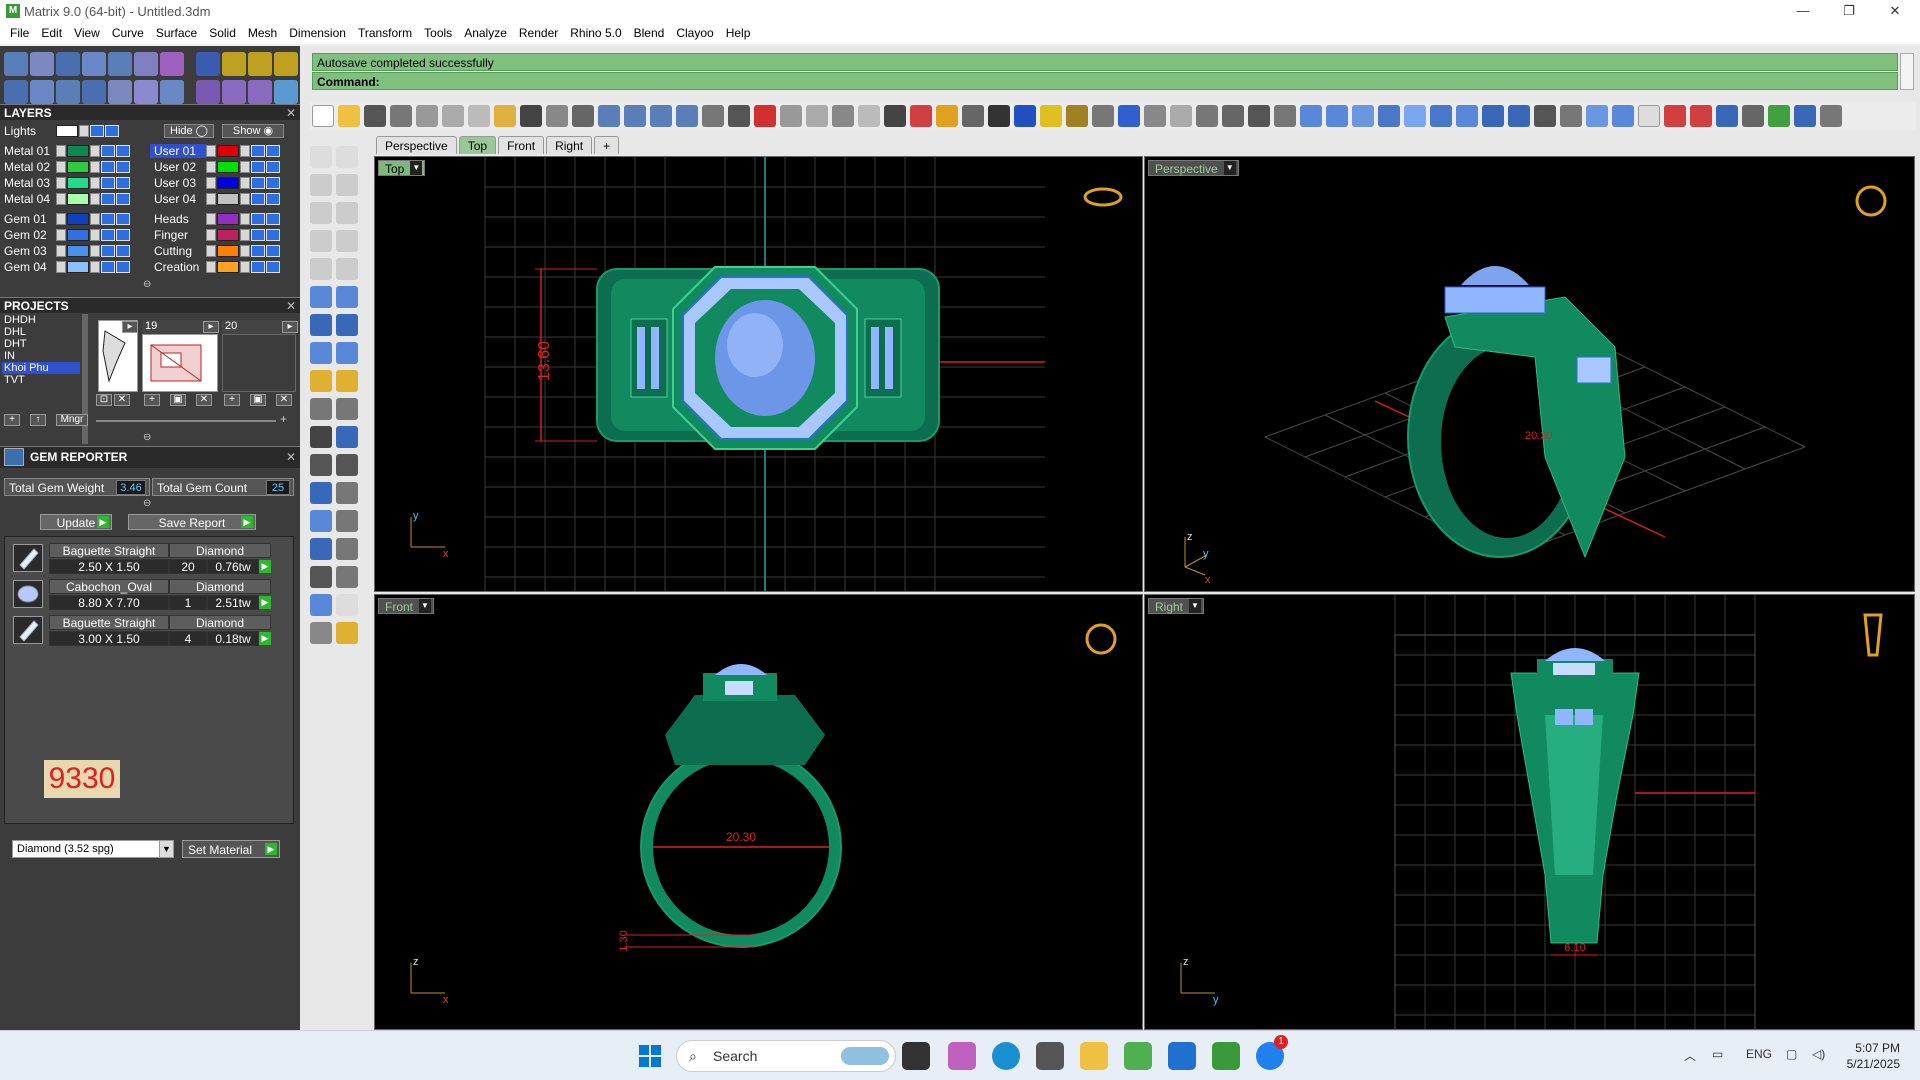 The width and height of the screenshot is (1920, 1080). Describe the element at coordinates (347, 577) in the screenshot. I see `hierarchy-icon` at that location.